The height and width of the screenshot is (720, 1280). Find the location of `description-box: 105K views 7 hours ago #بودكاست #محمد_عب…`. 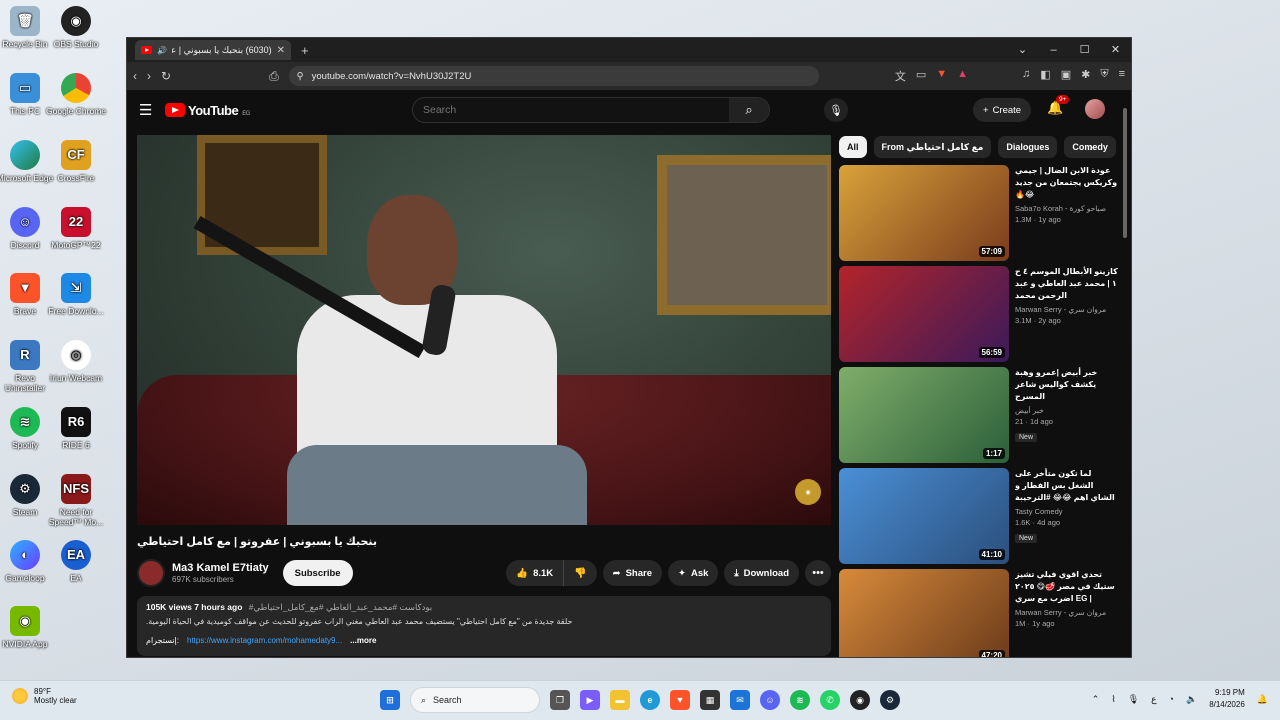

description-box: 105K views 7 hours ago #بودكاست #محمد_عب… is located at coordinates (484, 626).